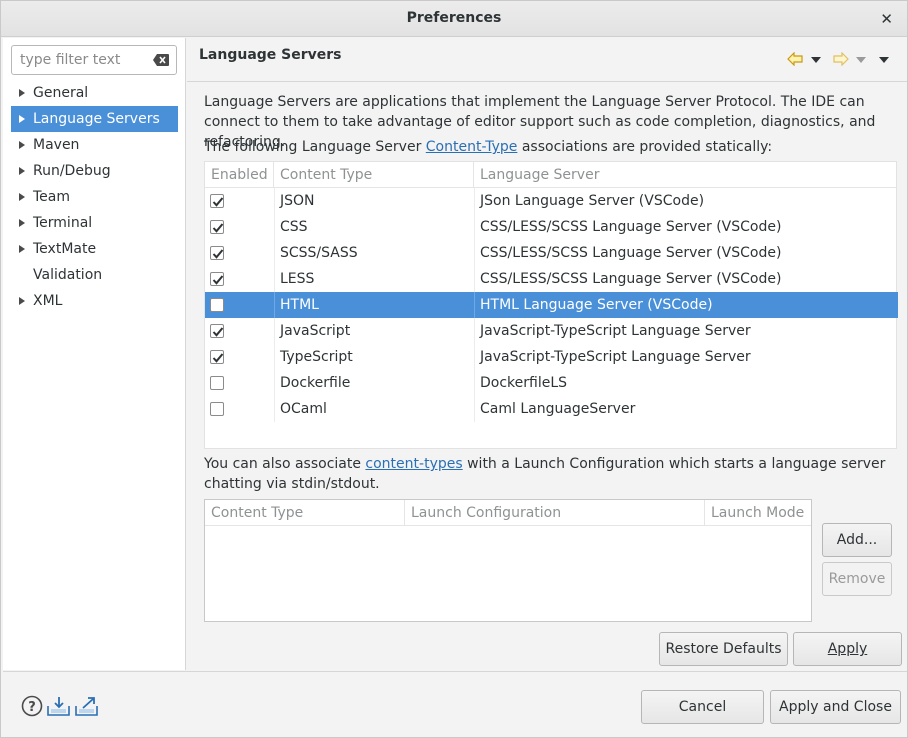  Describe the element at coordinates (841, 59) in the screenshot. I see `forward-arrow-icon` at that location.